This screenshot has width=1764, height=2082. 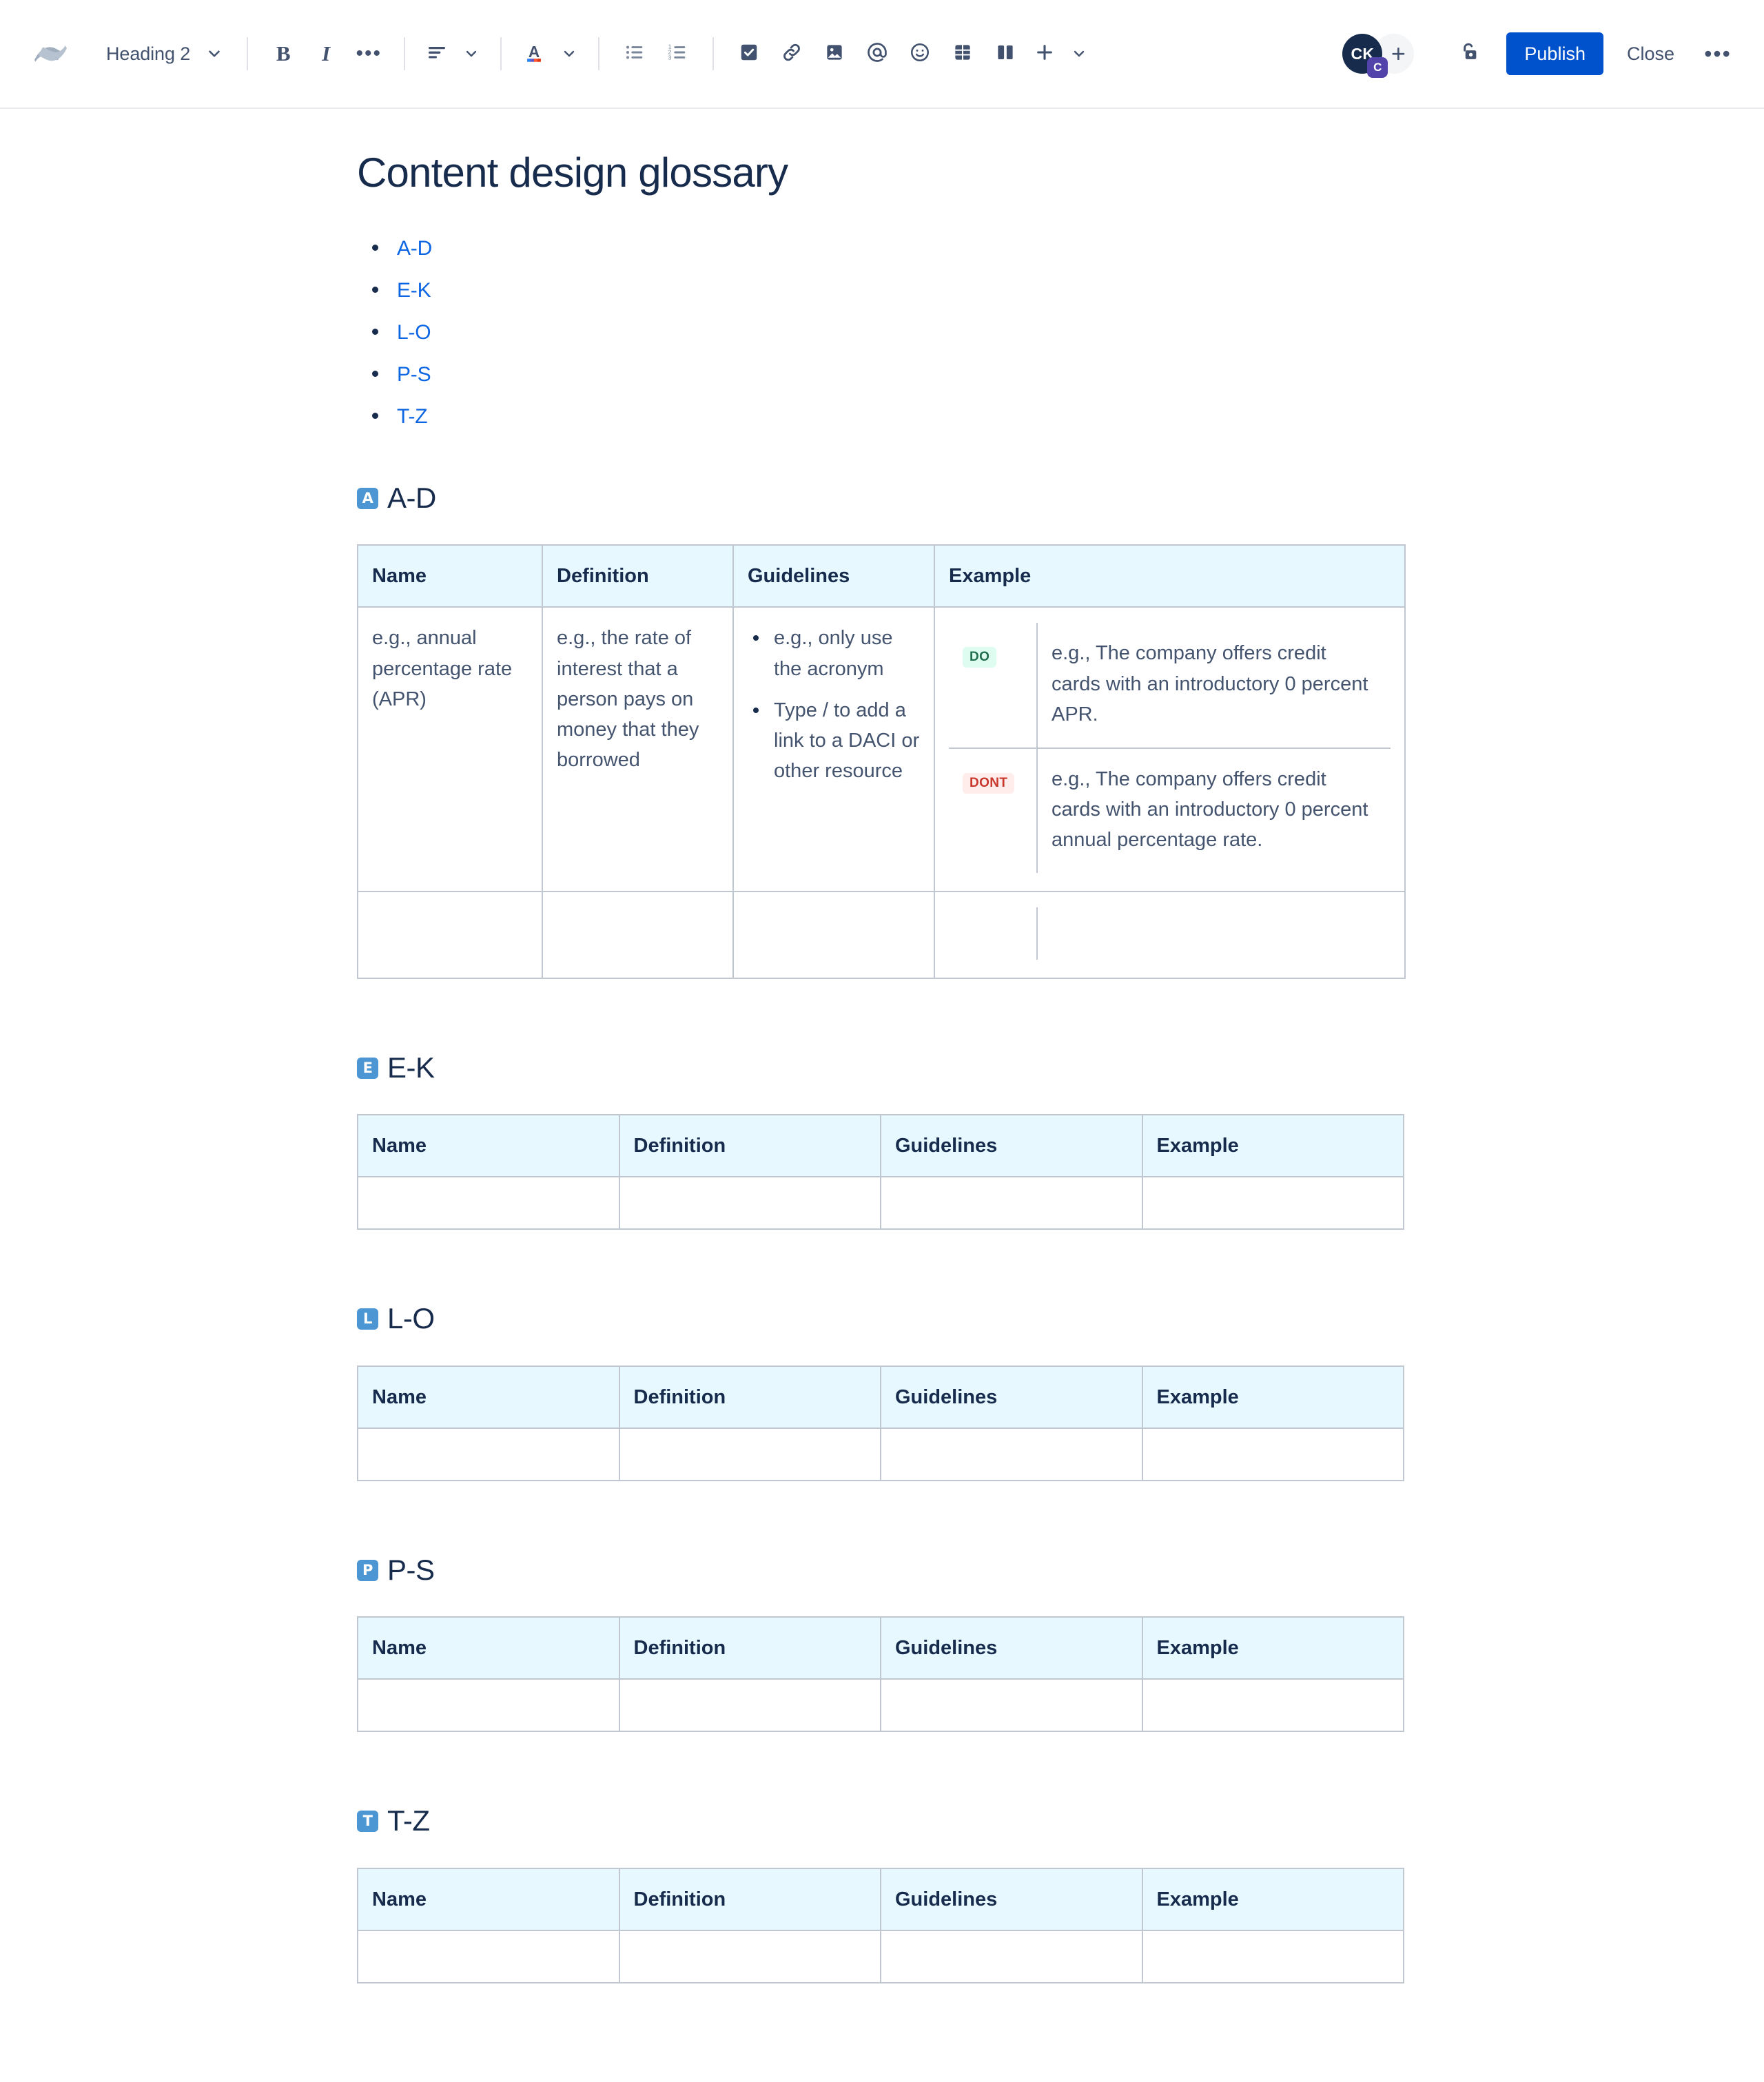 I want to click on more-formatting-button: •••, so click(x=369, y=53).